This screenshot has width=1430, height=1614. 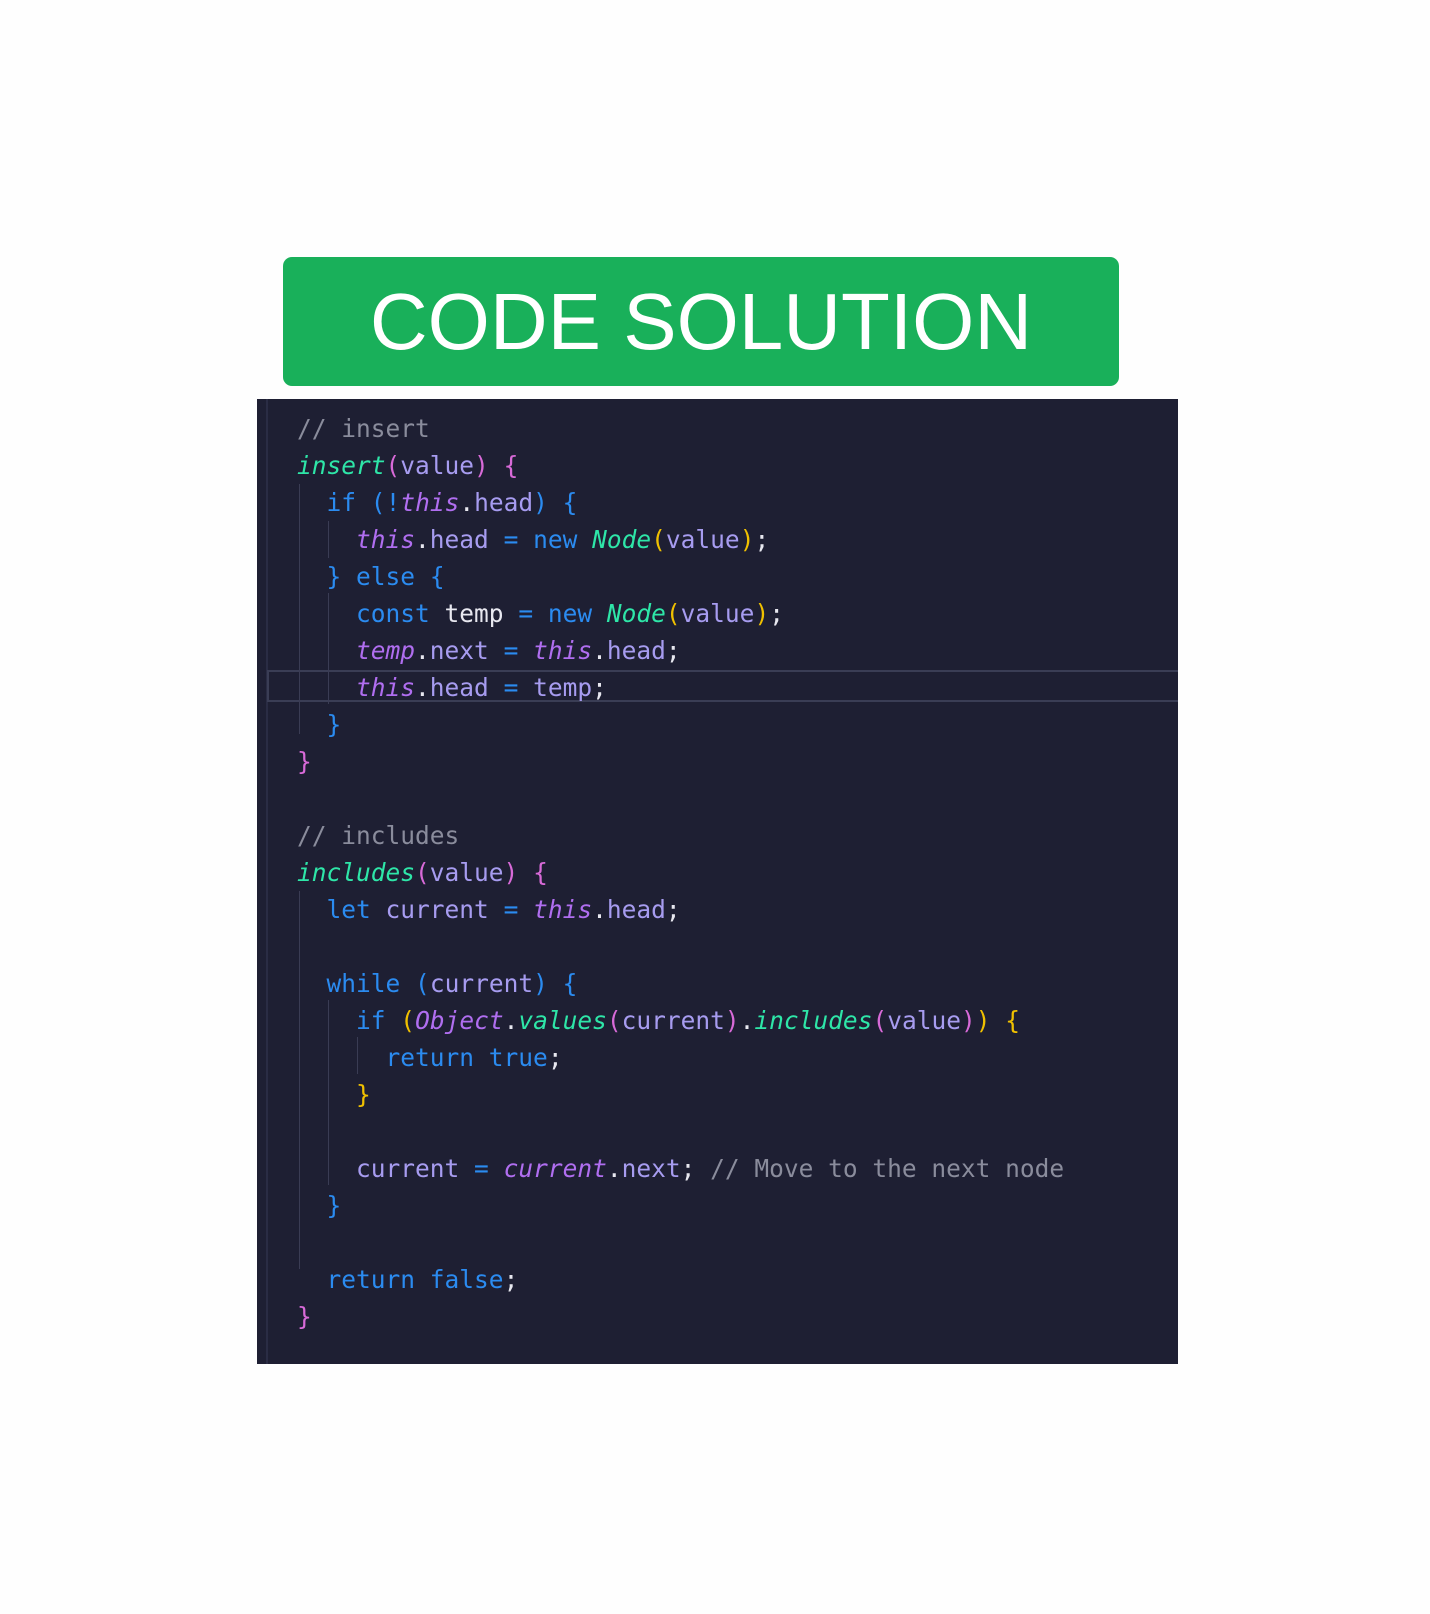 What do you see at coordinates (680, 687) in the screenshot?
I see `code-line: this.head = temp;` at bounding box center [680, 687].